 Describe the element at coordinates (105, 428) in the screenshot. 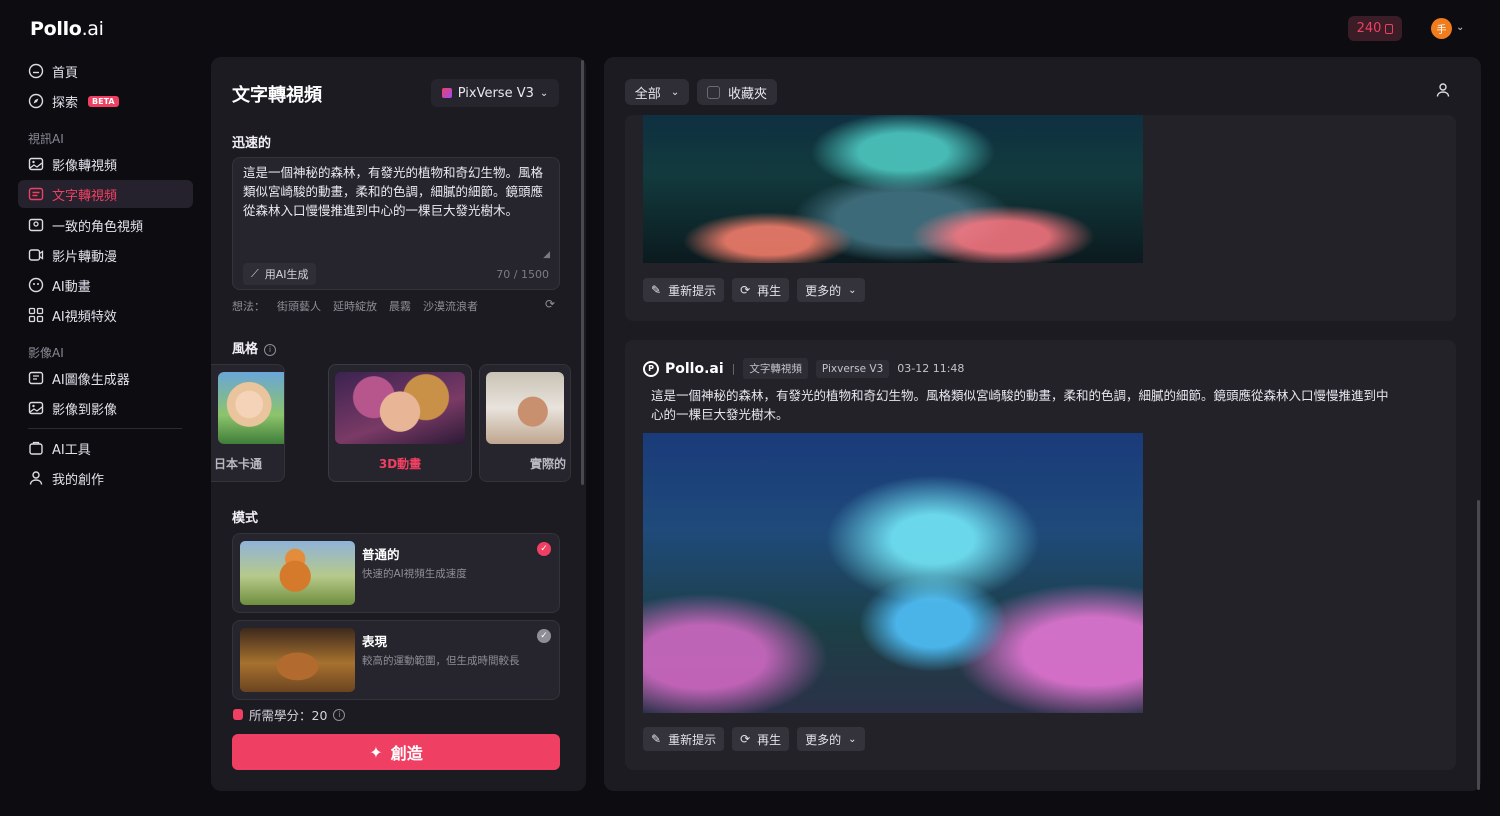

I see `sidebar-divider` at that location.